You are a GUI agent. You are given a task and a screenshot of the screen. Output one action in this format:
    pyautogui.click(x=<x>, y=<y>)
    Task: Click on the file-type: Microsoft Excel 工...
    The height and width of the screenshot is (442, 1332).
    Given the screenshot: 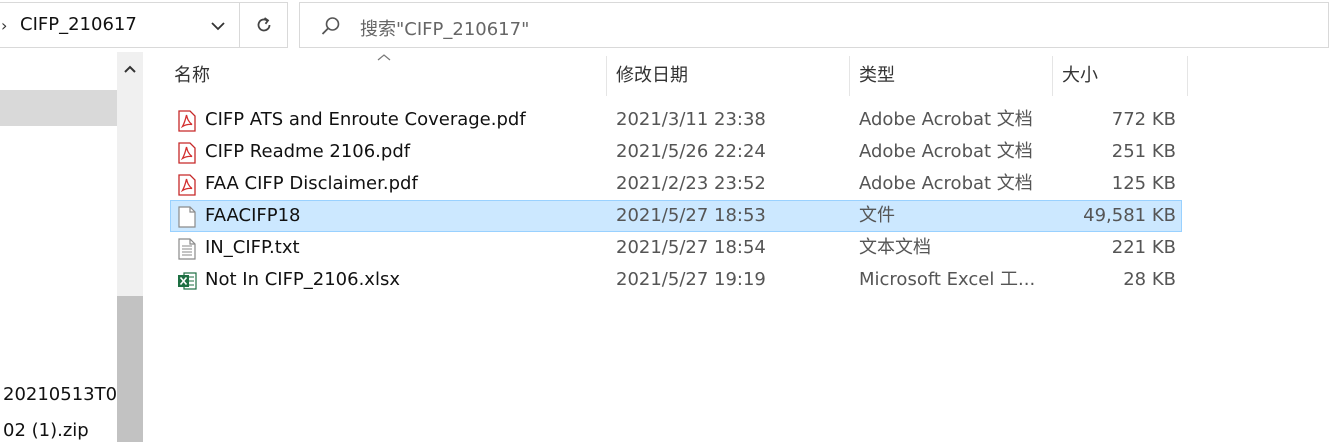 What is the action you would take?
    pyautogui.click(x=947, y=279)
    